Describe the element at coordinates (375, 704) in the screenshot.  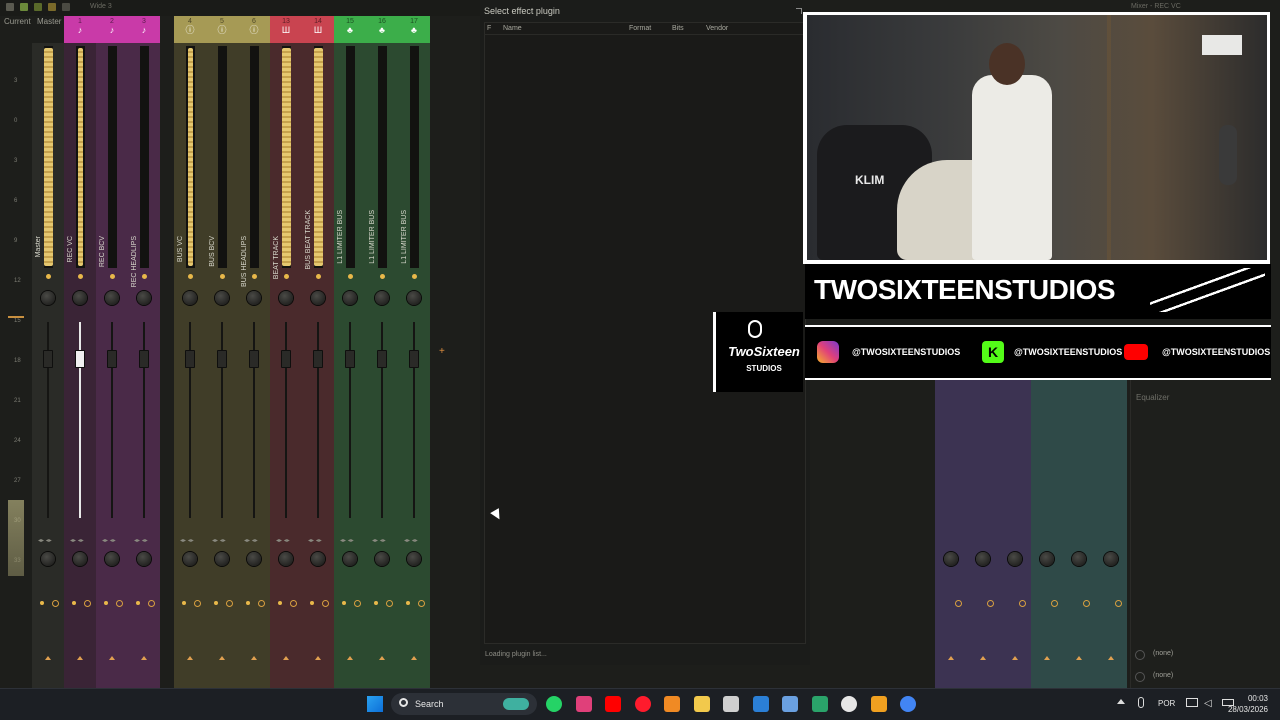
I see `windows-start-icon` at that location.